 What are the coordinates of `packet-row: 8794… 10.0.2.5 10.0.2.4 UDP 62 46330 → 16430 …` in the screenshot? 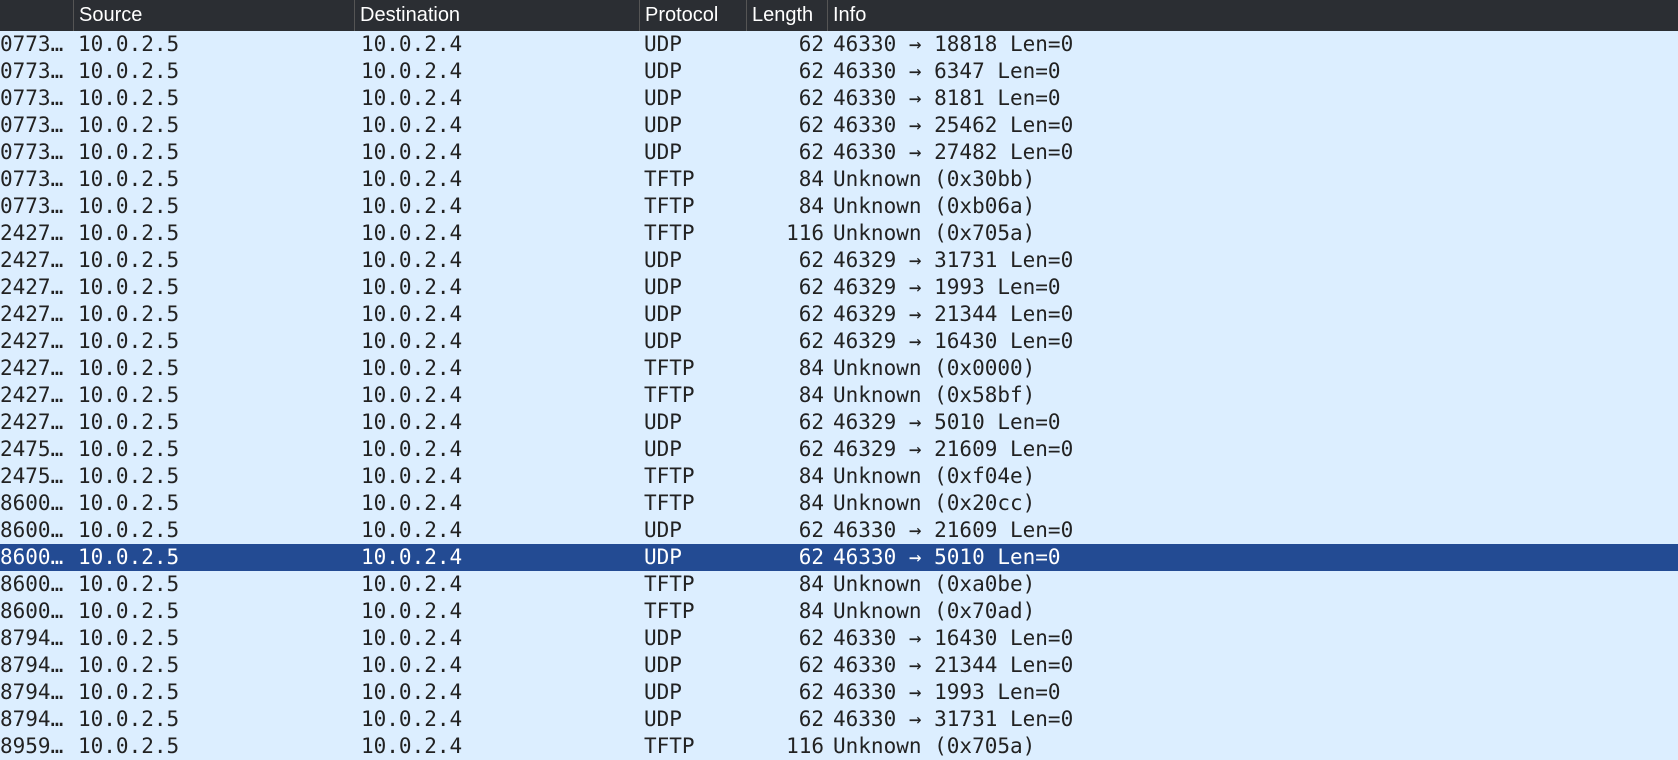 It's located at (839, 638).